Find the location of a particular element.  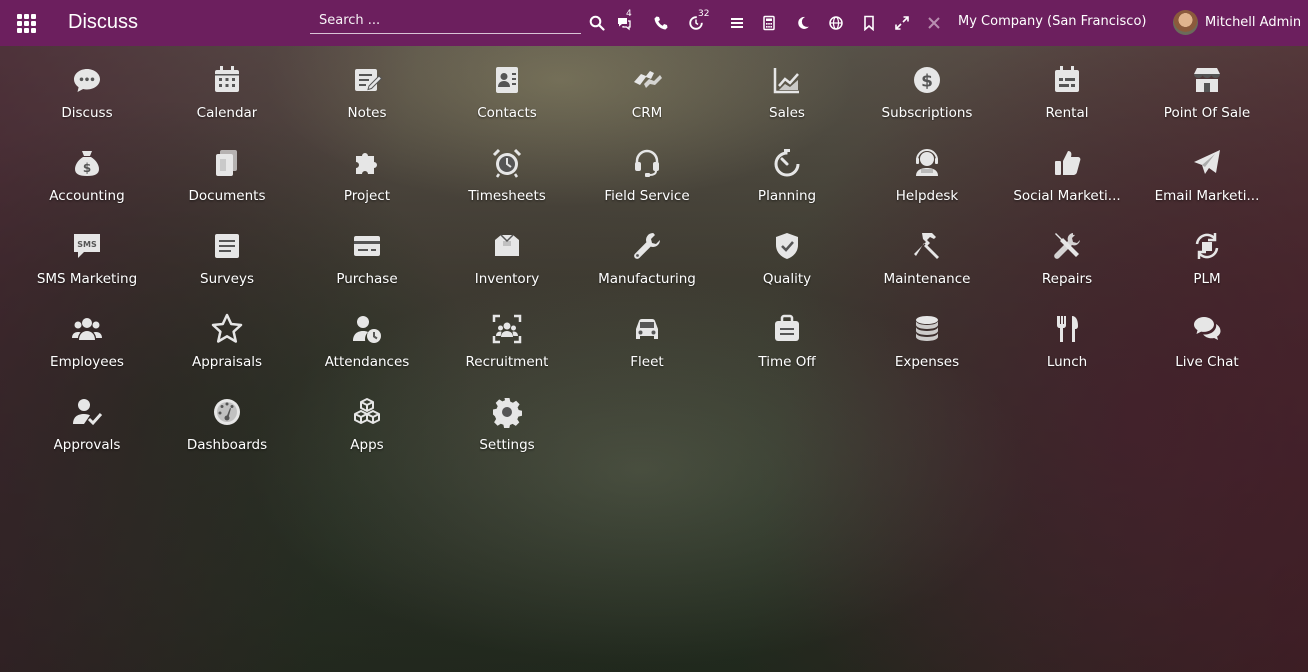

app-tile-helpdesk: Helpdesk is located at coordinates (927, 186).